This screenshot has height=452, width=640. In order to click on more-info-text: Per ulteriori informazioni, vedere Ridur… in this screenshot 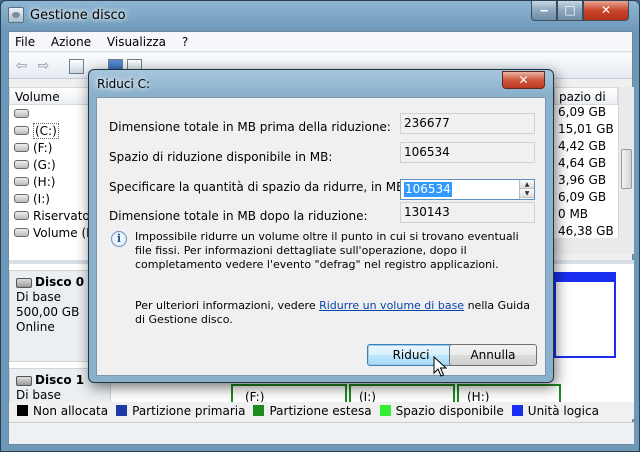, I will do `click(332, 312)`.